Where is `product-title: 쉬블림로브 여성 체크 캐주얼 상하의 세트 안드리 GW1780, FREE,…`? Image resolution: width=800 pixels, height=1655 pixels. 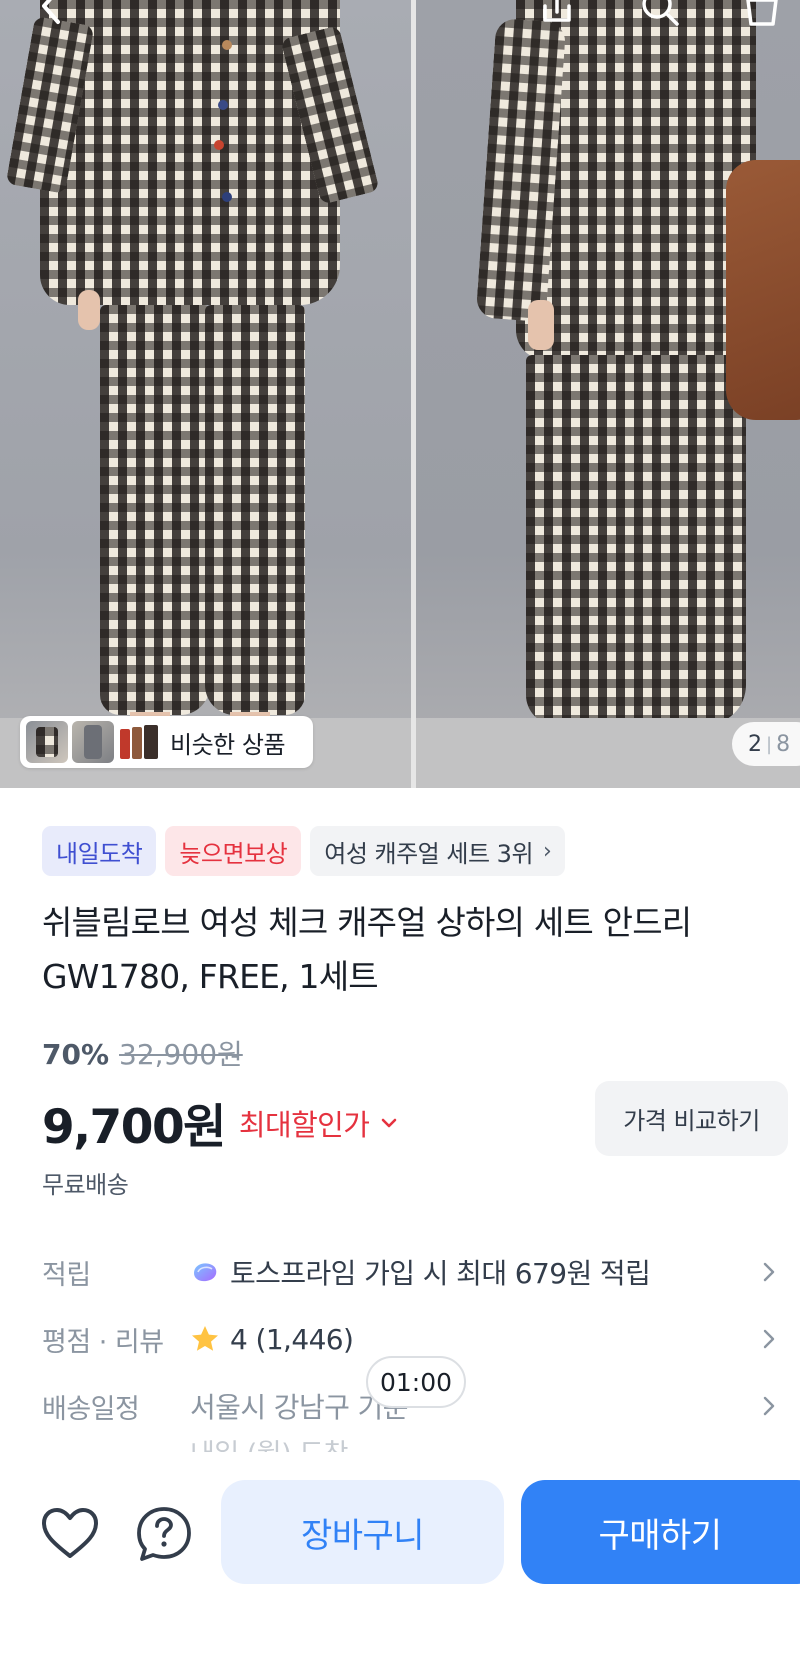 product-title: 쉬블림로브 여성 체크 캐주얼 상하의 세트 안드리 GW1780, FREE,… is located at coordinates (402, 950).